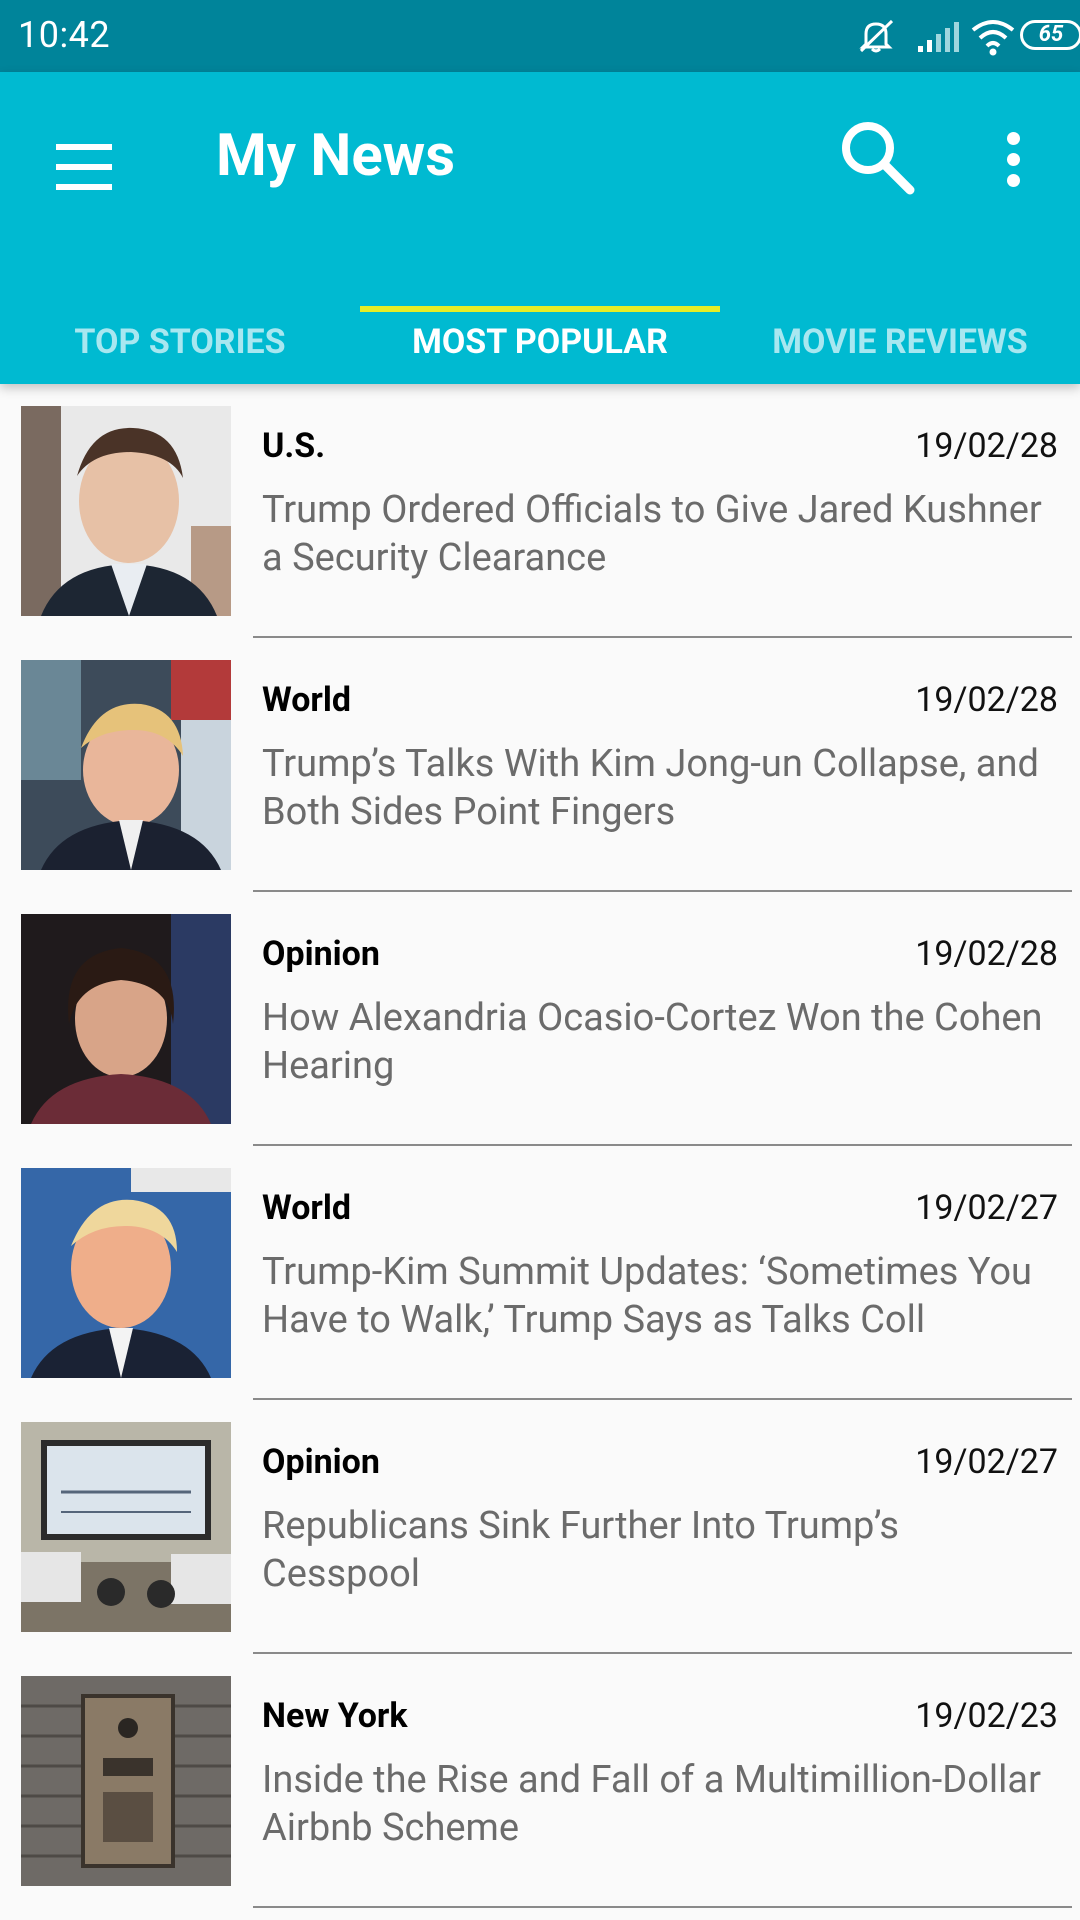 Image resolution: width=1080 pixels, height=1920 pixels. I want to click on page-title: My News, so click(336, 156).